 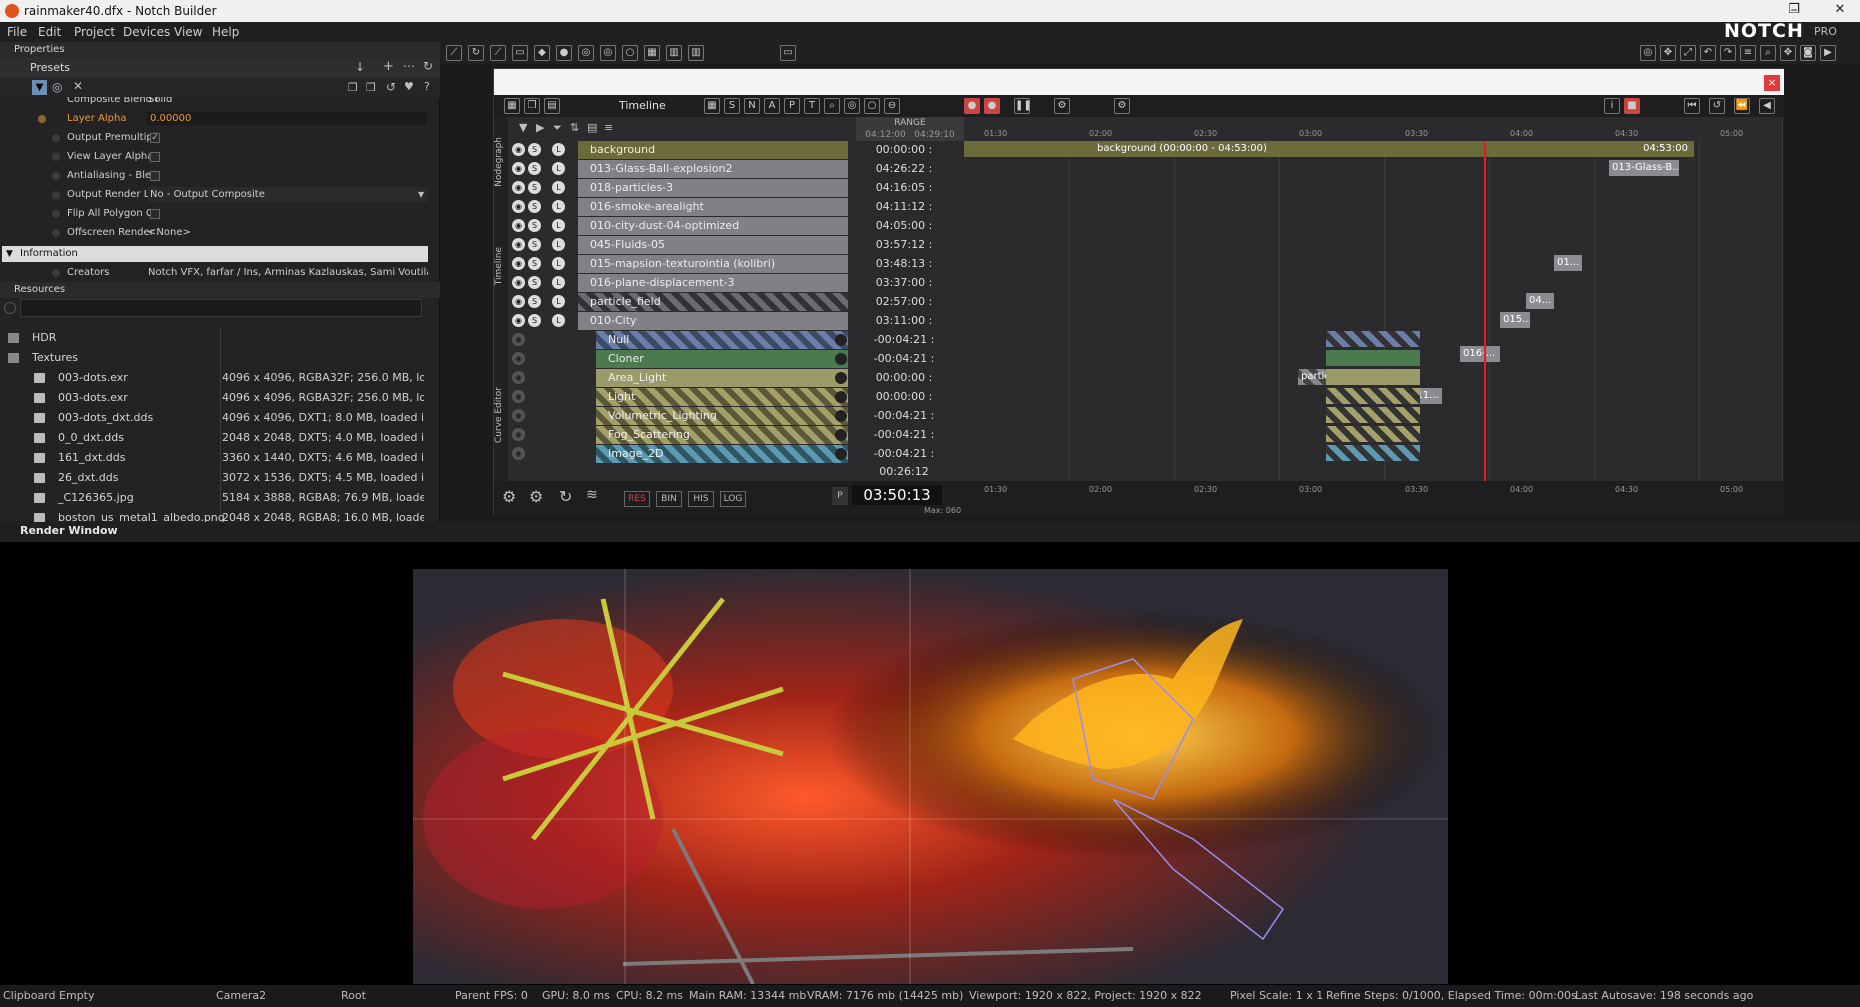 What do you see at coordinates (713, 321) in the screenshot?
I see `layer-name: 010-City` at bounding box center [713, 321].